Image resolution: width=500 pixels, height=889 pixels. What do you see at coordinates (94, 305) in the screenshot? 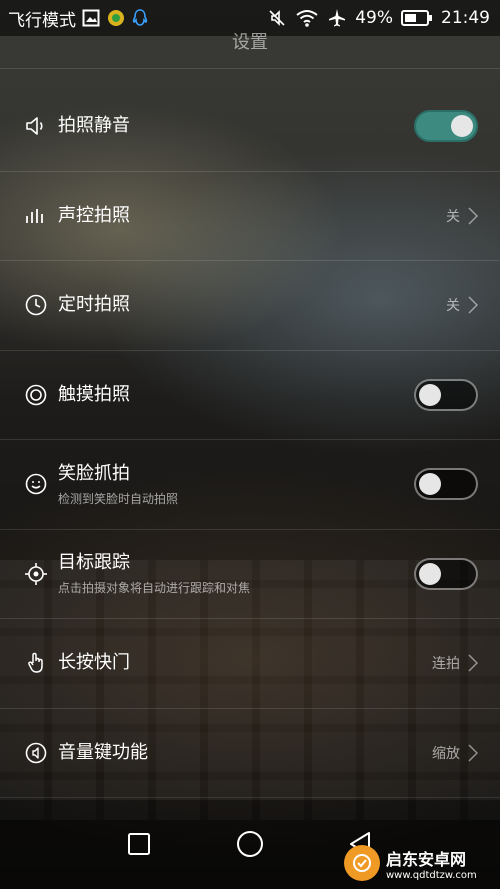
I see `setting-label: 定时拍照` at bounding box center [94, 305].